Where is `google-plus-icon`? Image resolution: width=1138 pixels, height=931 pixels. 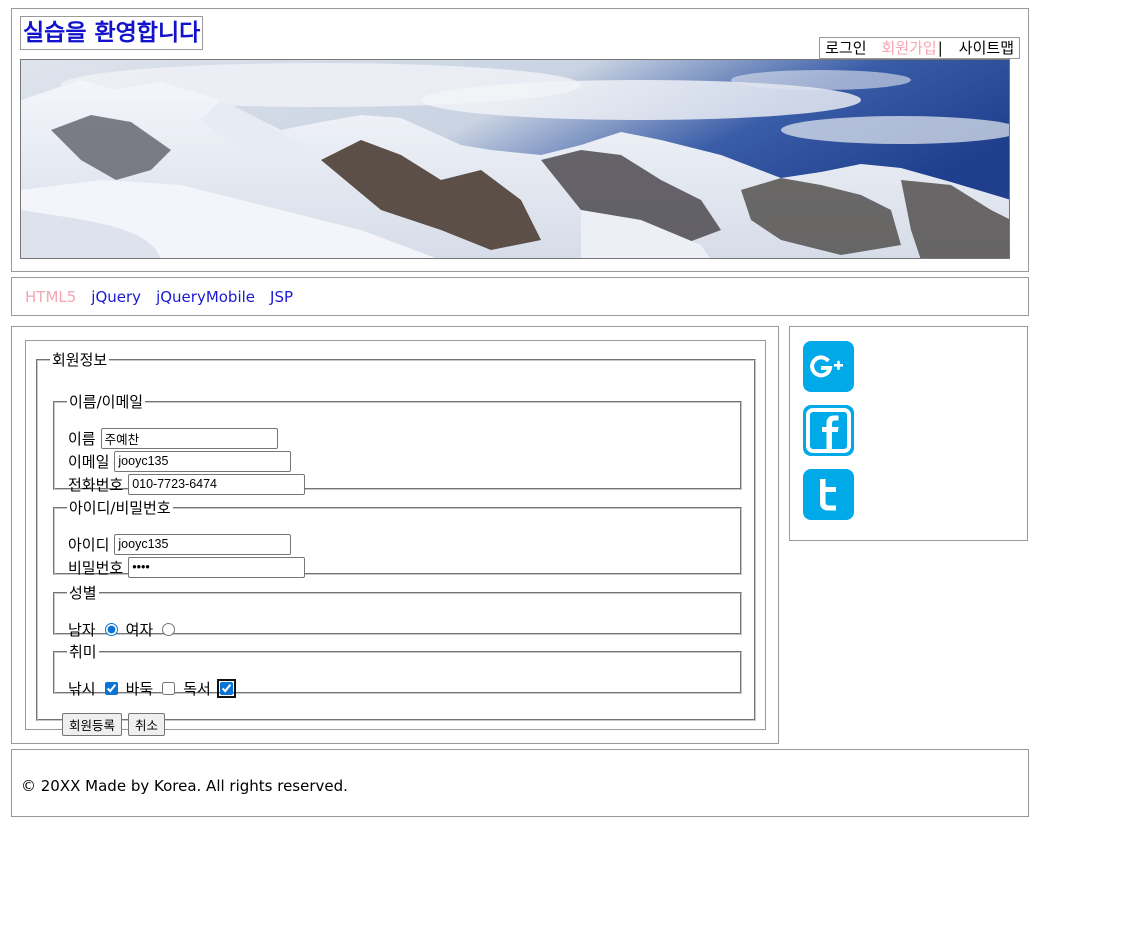
google-plus-icon is located at coordinates (828, 366).